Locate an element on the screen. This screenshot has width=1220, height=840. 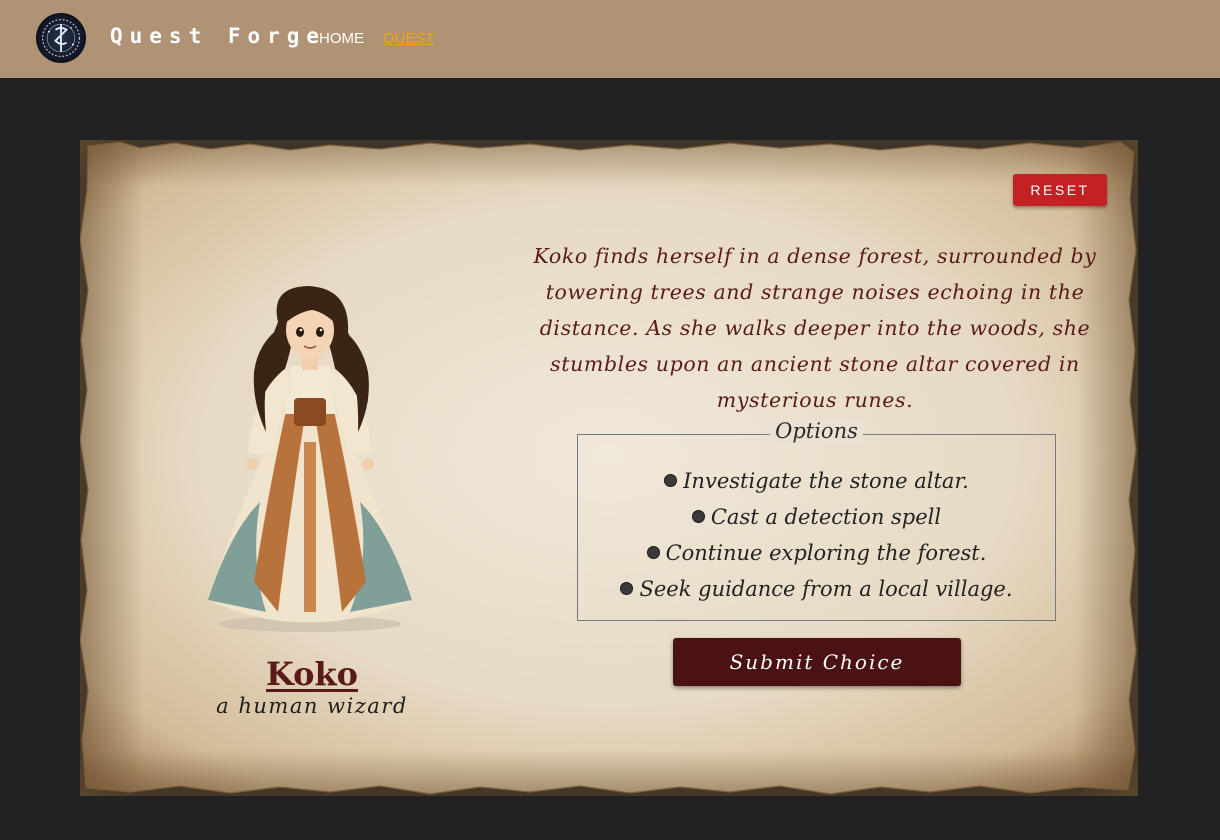
reset-button: RESET is located at coordinates (1060, 190).